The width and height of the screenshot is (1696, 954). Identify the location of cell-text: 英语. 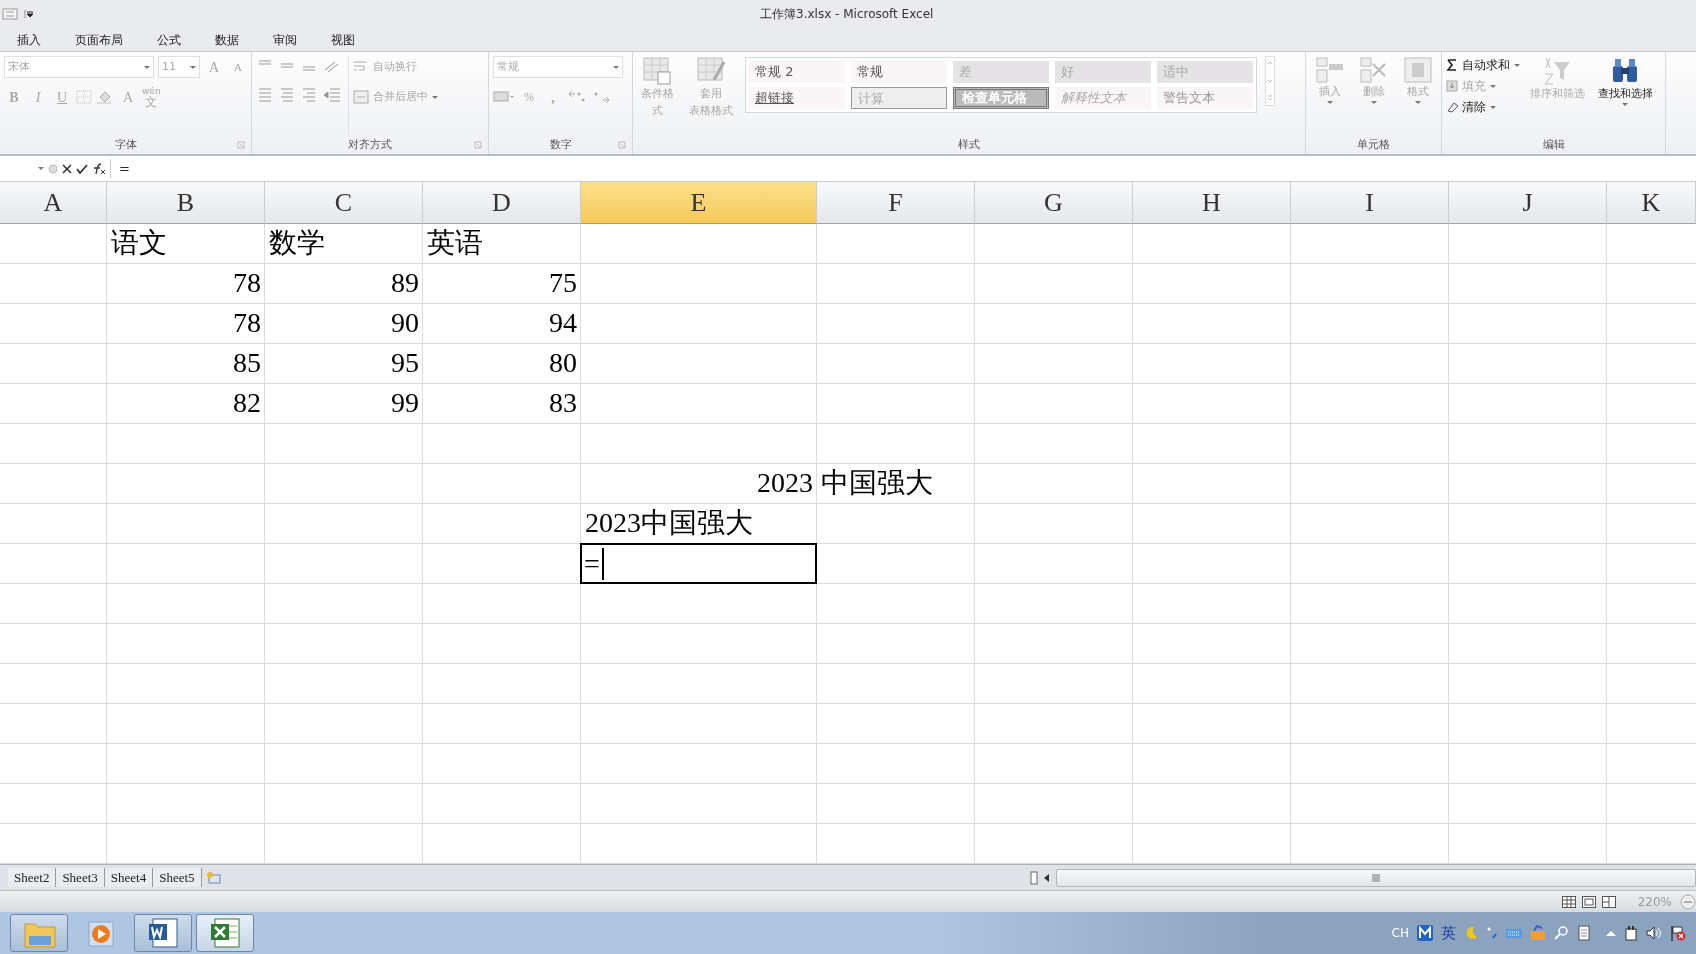
(455, 243).